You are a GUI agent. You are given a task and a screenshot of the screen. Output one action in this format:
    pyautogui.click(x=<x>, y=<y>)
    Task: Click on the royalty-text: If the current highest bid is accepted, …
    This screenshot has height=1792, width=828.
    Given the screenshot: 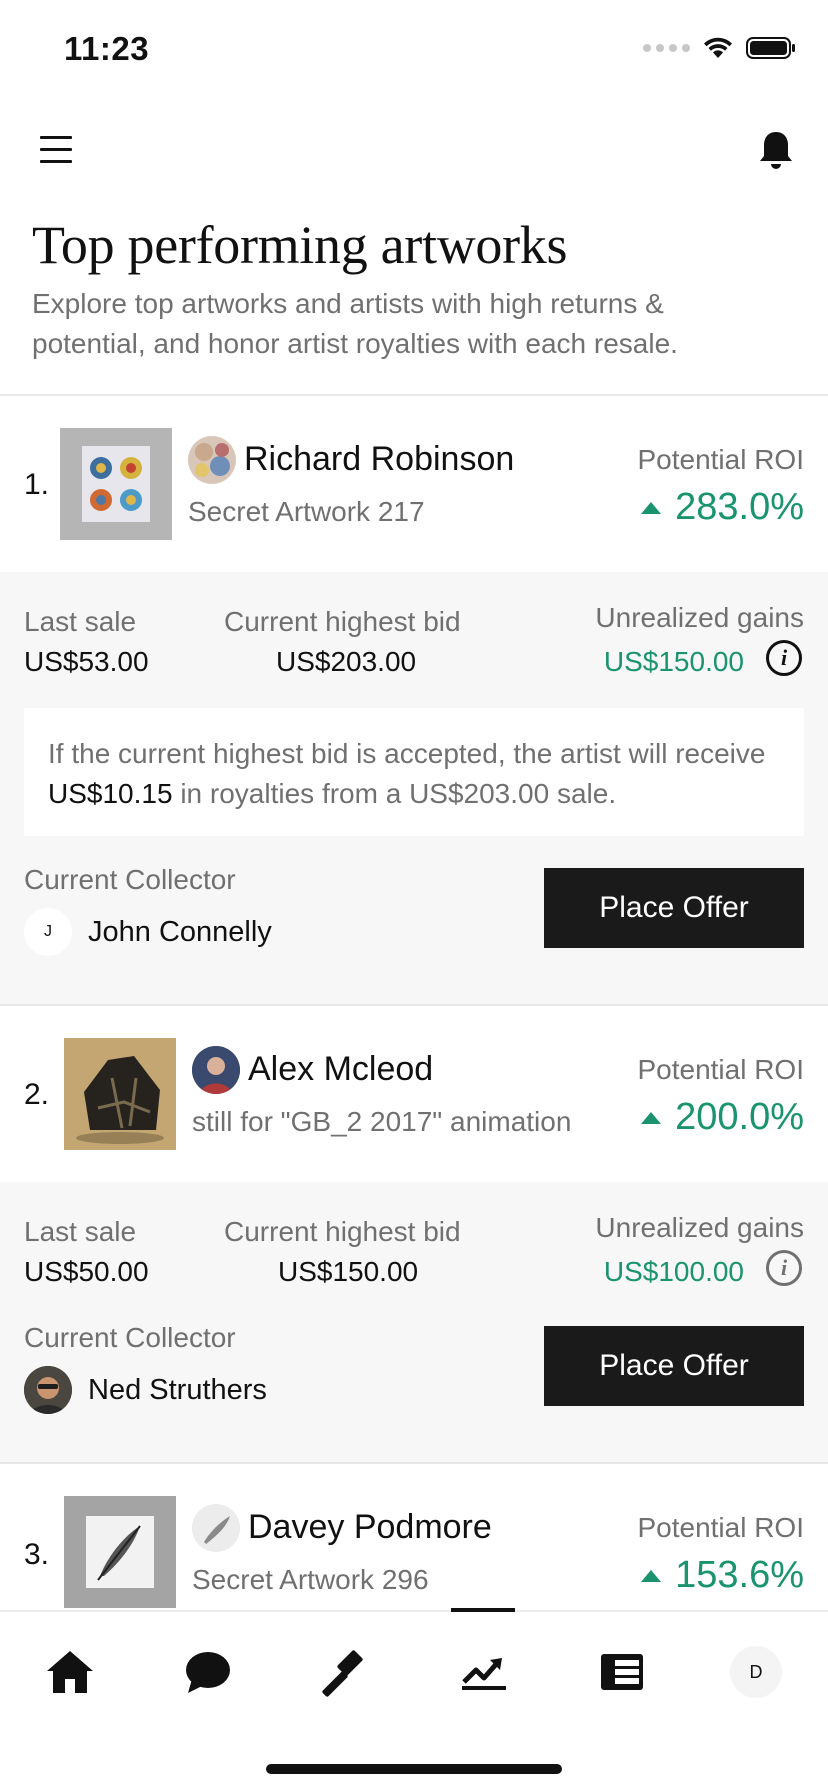 What is the action you would take?
    pyautogui.click(x=407, y=753)
    